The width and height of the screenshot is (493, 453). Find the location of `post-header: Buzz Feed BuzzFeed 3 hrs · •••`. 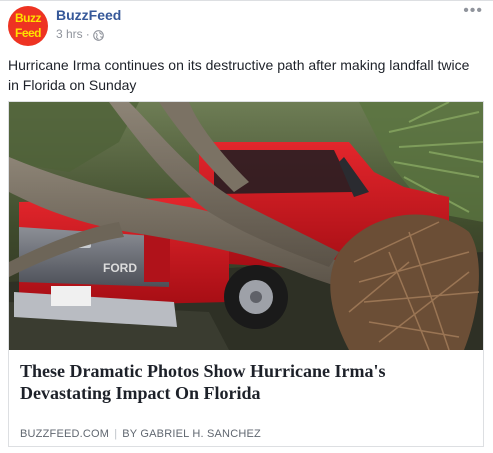

post-header: Buzz Feed BuzzFeed 3 hrs · ••• is located at coordinates (246, 24).